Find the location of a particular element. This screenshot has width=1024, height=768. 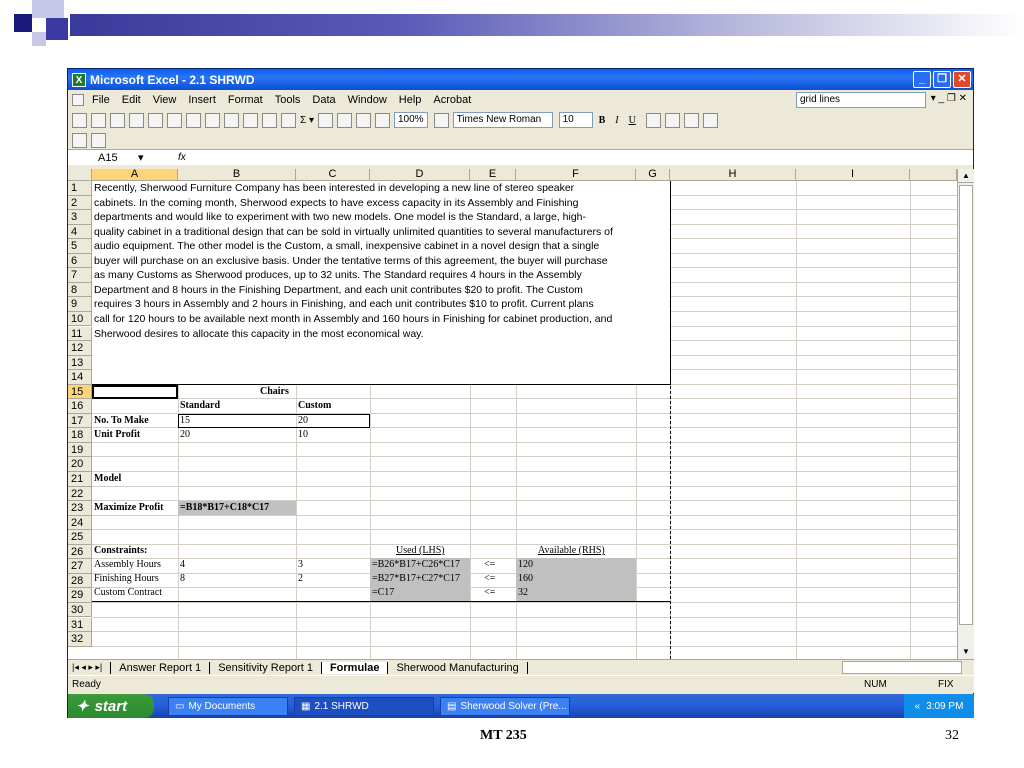

undo-icon is located at coordinates (250, 120).